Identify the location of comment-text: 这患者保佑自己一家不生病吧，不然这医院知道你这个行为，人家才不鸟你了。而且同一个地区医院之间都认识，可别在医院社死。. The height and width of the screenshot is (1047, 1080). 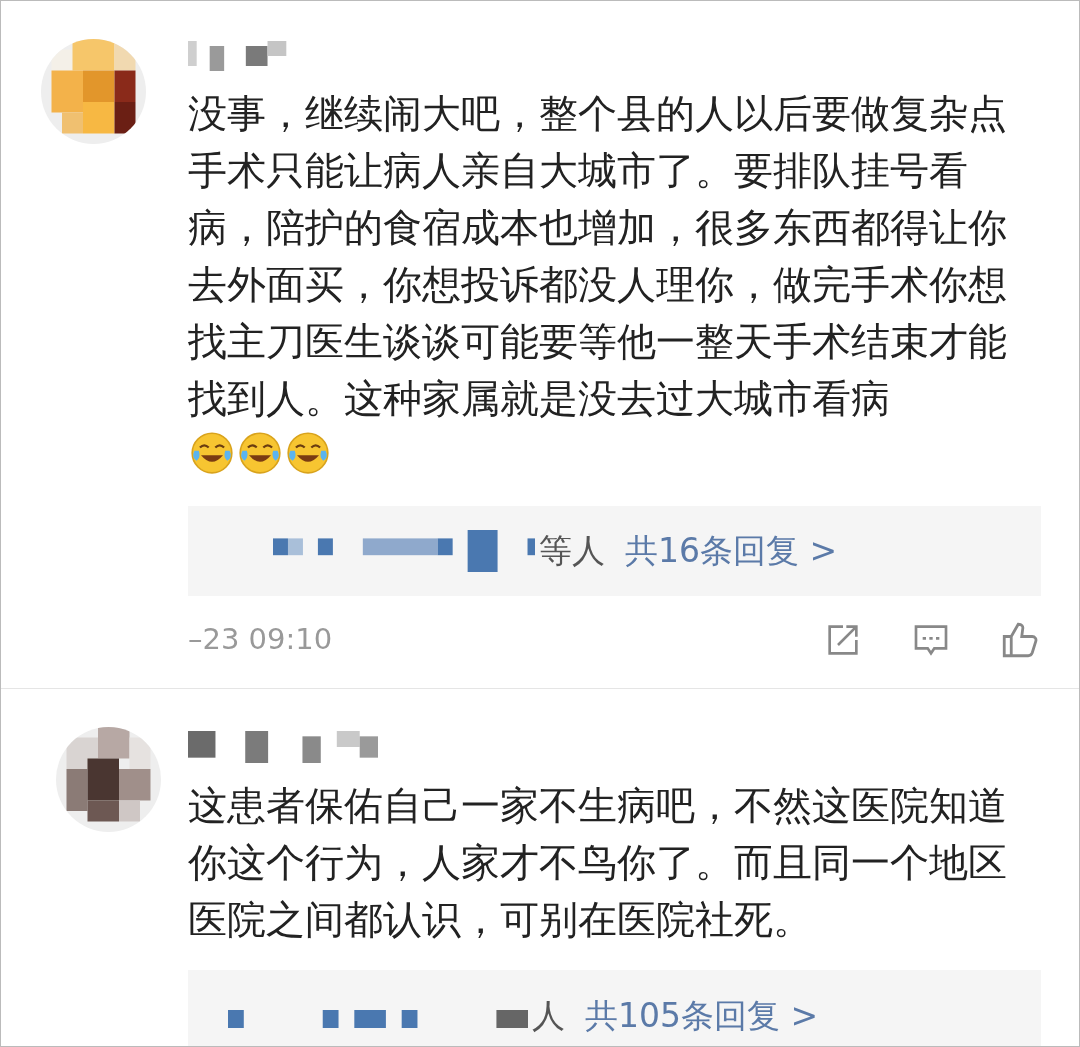
(598, 863).